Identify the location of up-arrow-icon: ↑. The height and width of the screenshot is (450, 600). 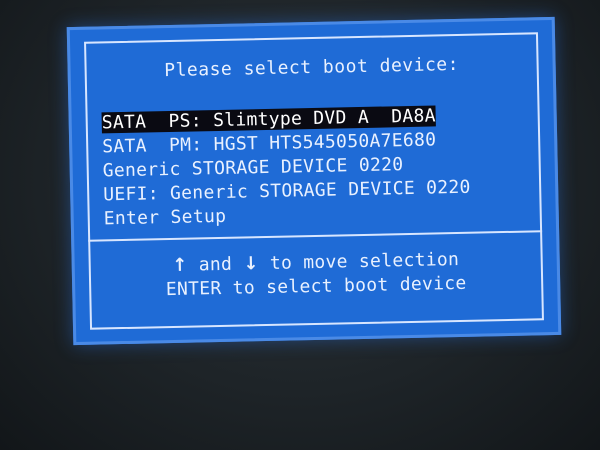
(180, 265).